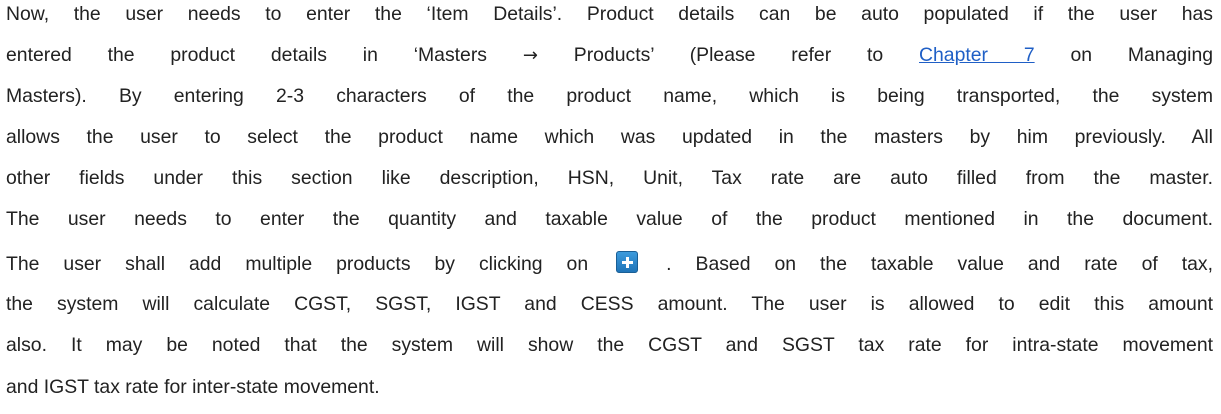 This screenshot has height=414, width=1221. I want to click on paragraph-text: entered the product details in ‘Masters, so click(246, 55).